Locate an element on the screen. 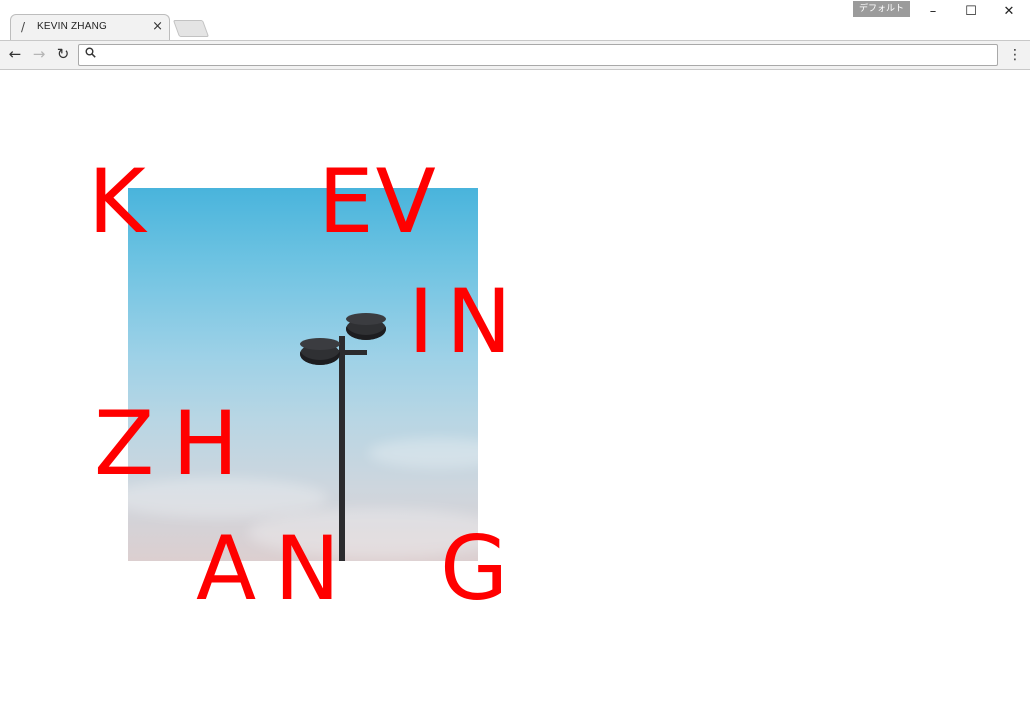 This screenshot has width=1030, height=707. minimize-button: – is located at coordinates (933, 12).